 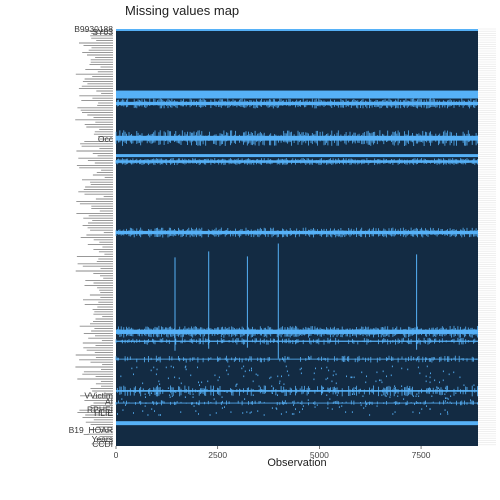 I want to click on row-guide-lines, so click(x=487, y=237).